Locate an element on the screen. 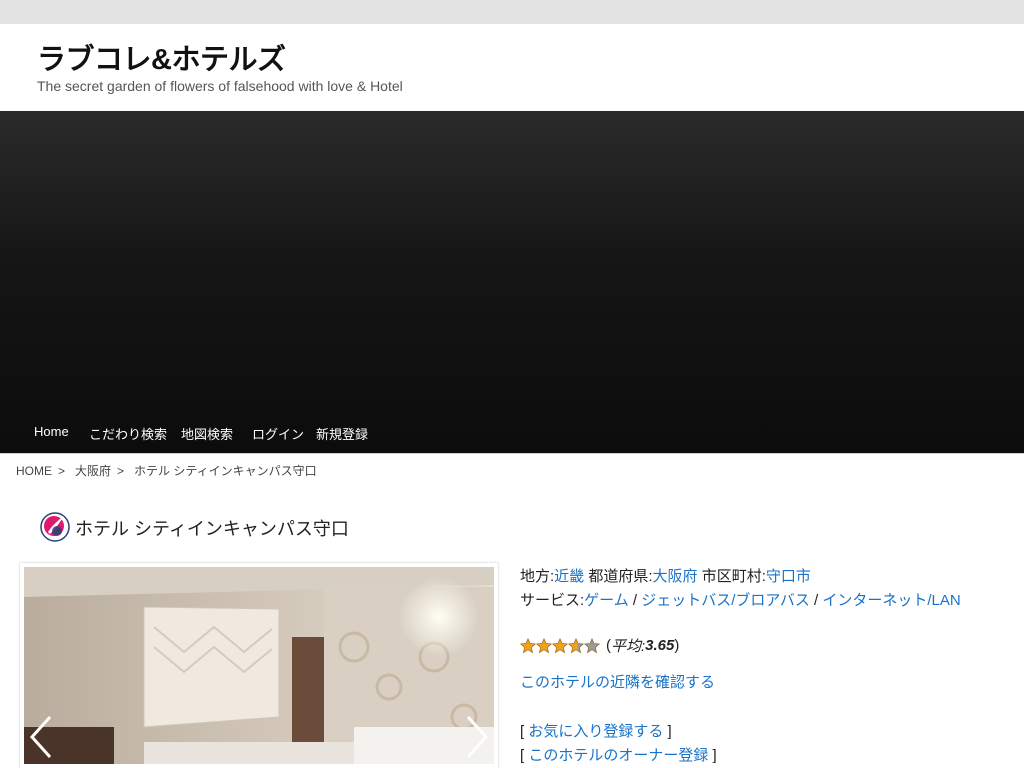 The height and width of the screenshot is (768, 1024). site-title: ラブコレ&ホテルズ is located at coordinates (161, 57).